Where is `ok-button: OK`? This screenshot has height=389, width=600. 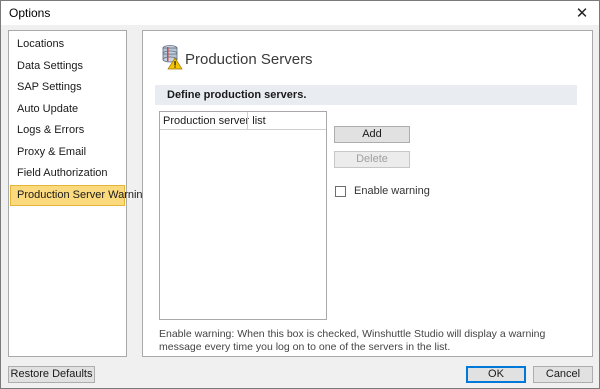
ok-button: OK is located at coordinates (496, 374).